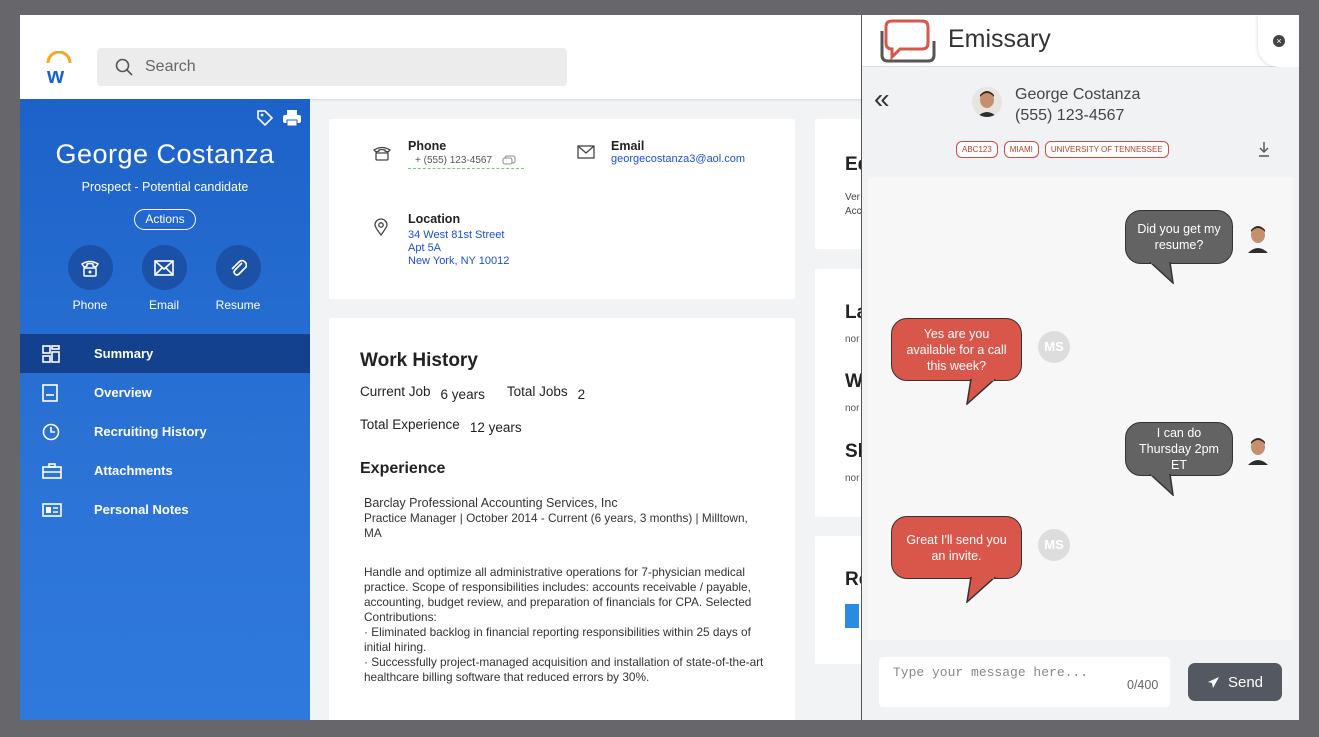  I want to click on sidebar-item-label: Attachments, so click(133, 470).